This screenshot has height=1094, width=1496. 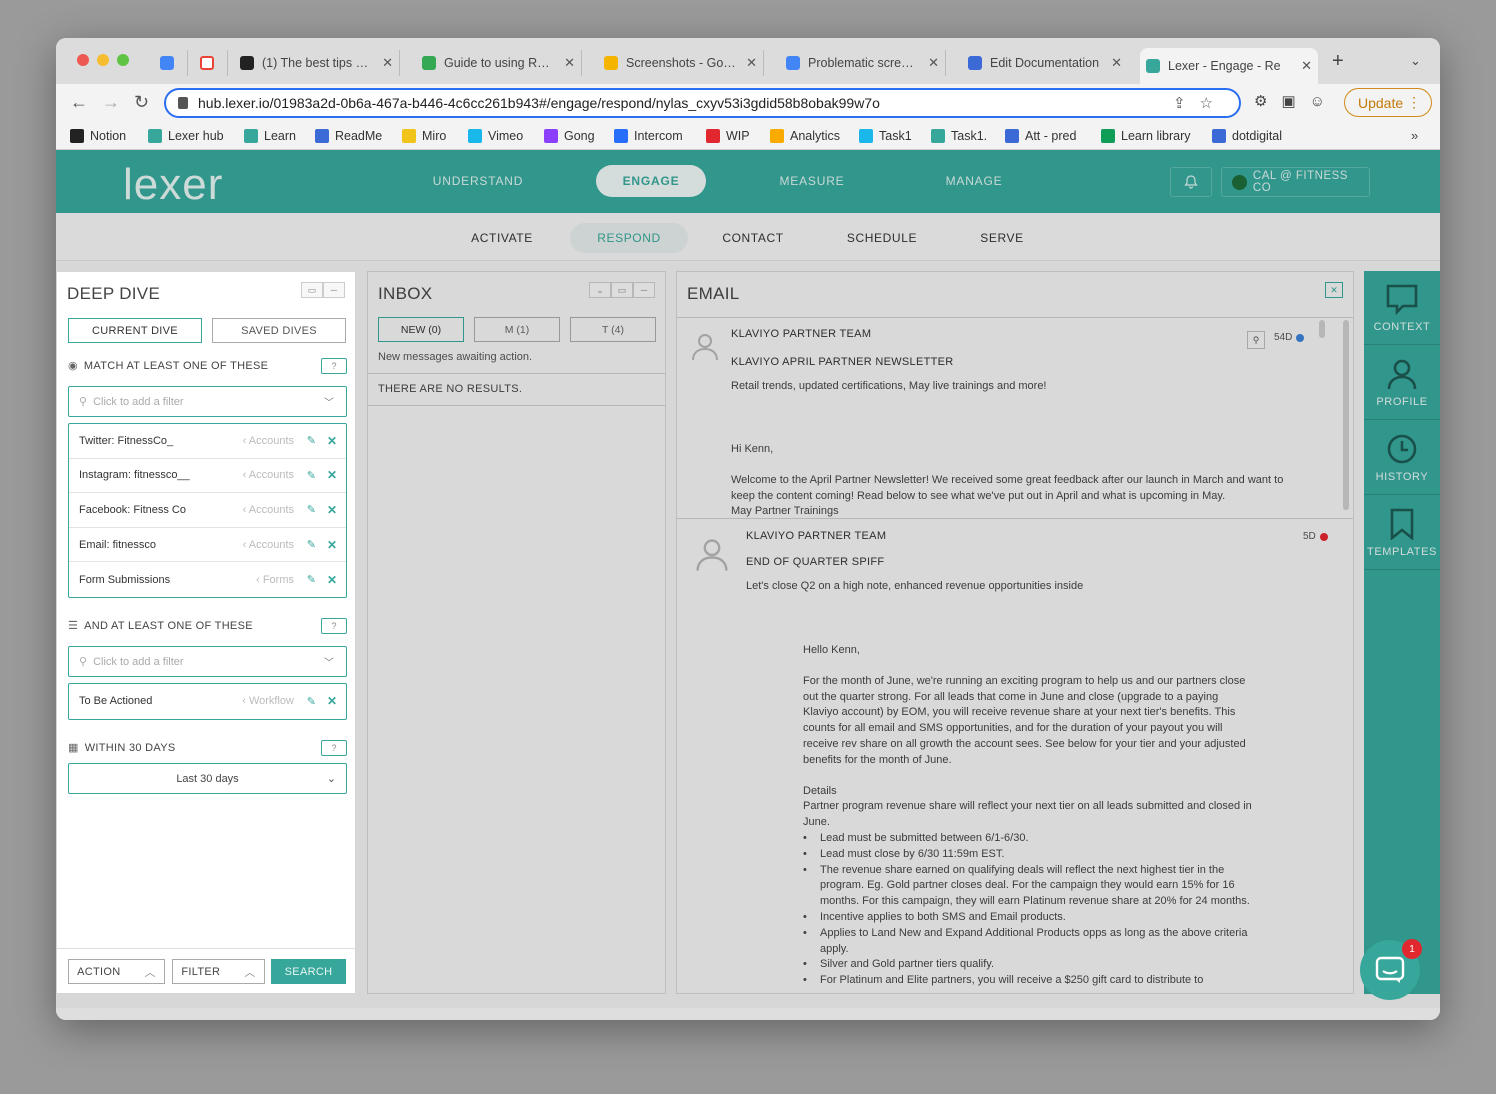 What do you see at coordinates (1402, 383) in the screenshot?
I see `rail-profile: PROFILE` at bounding box center [1402, 383].